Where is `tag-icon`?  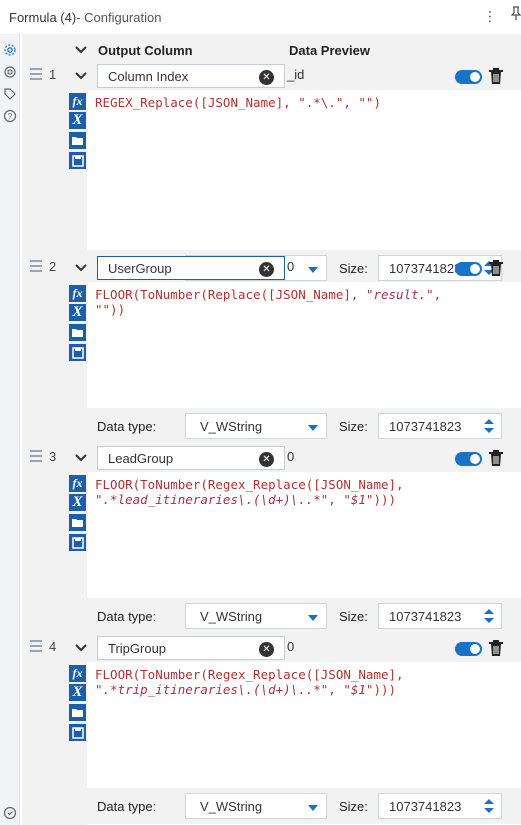
tag-icon is located at coordinates (10, 94).